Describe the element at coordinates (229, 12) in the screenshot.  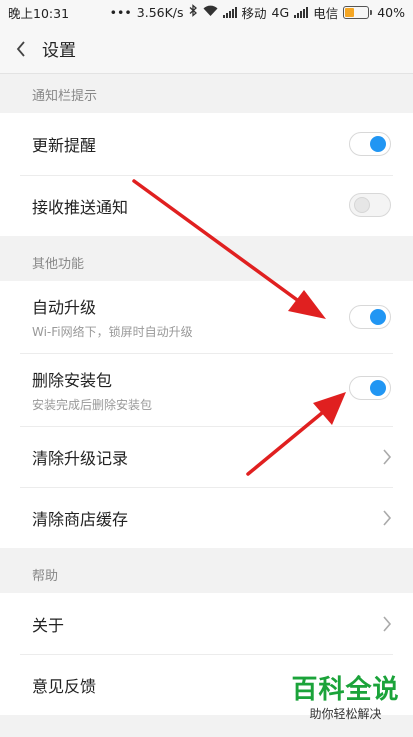
I see `signal-icon` at that location.